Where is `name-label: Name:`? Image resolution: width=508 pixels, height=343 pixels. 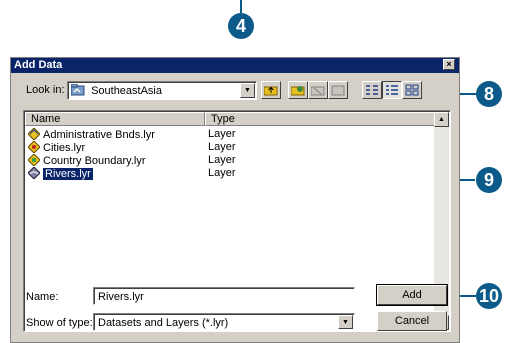 name-label: Name: is located at coordinates (42, 297).